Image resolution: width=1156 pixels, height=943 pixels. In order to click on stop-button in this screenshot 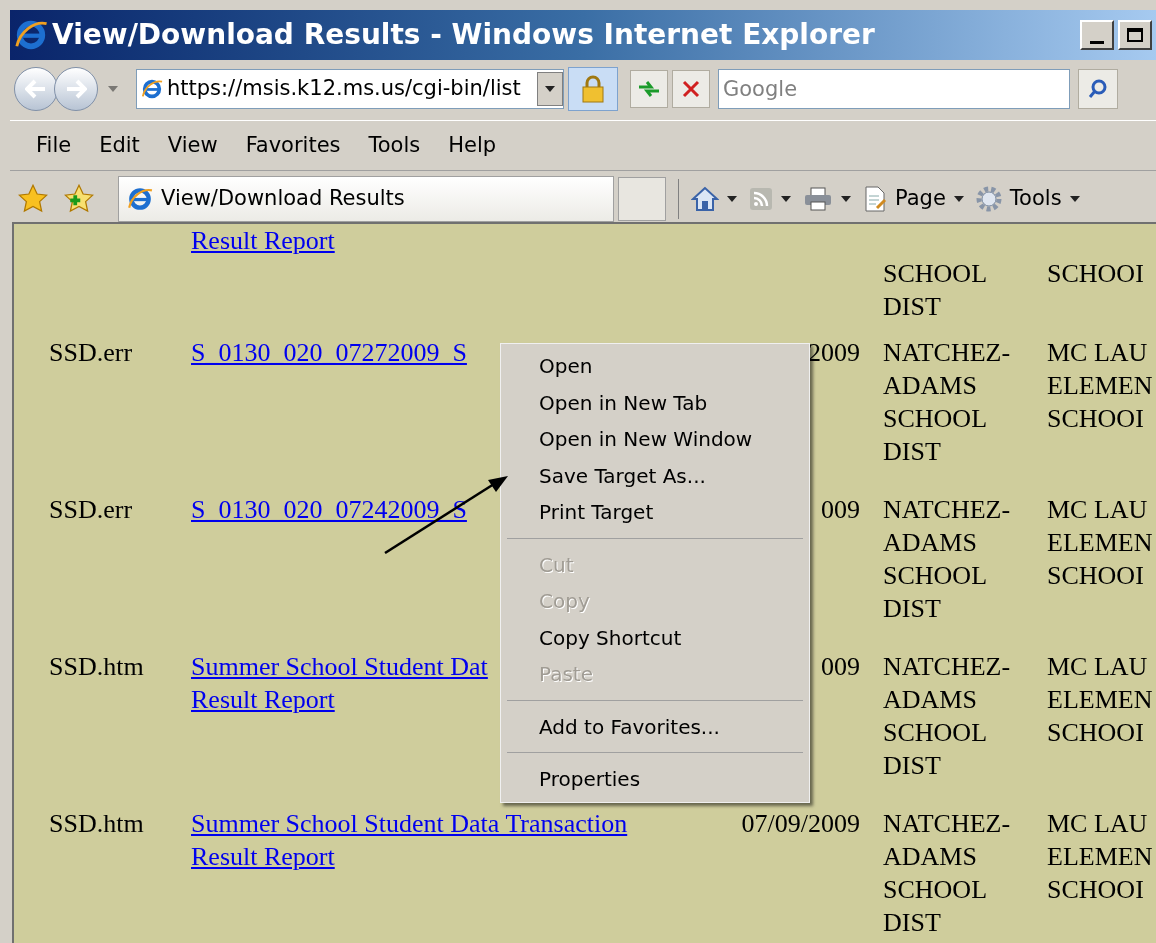, I will do `click(691, 89)`.